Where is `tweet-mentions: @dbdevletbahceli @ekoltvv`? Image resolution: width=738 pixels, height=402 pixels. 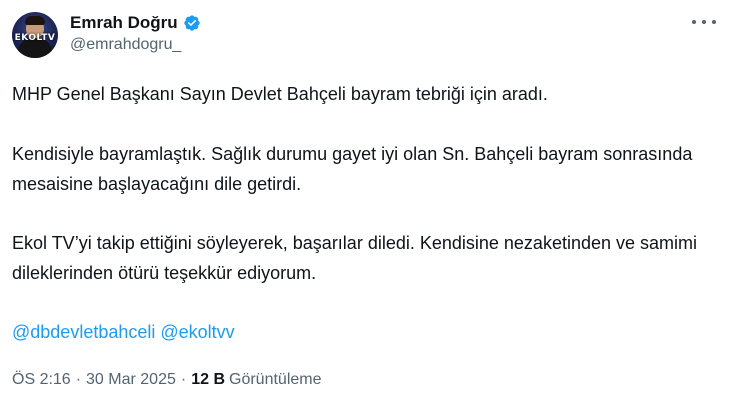 tweet-mentions: @dbdevletbahceli @ekoltvv is located at coordinates (362, 332).